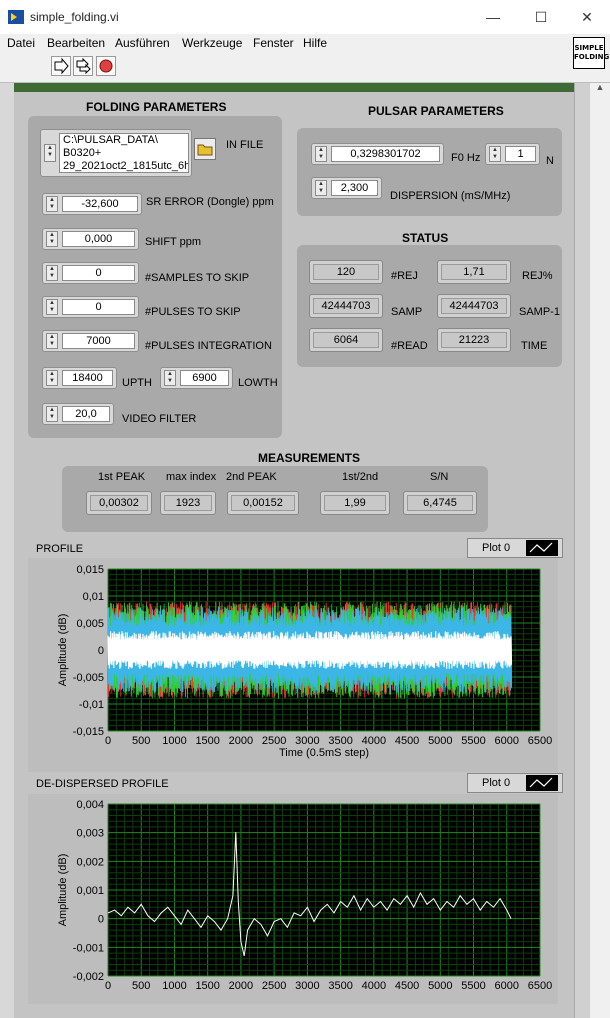 Image resolution: width=610 pixels, height=1018 pixels. Describe the element at coordinates (346, 306) in the screenshot. I see `samp-indicator: 42444703` at that location.